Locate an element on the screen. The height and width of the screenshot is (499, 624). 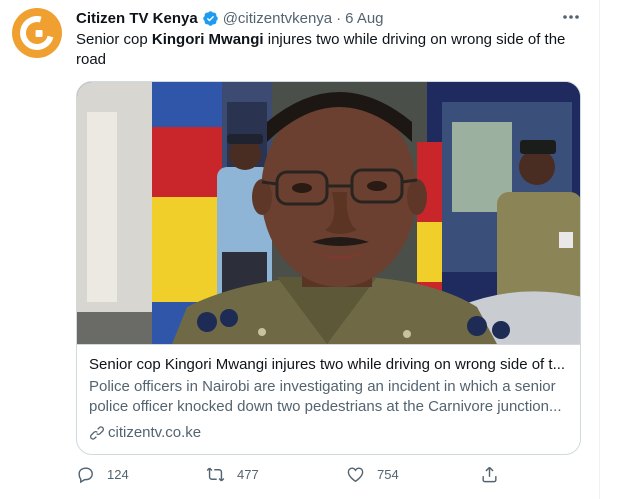
tweet-actions: 124 477 754 is located at coordinates (306, 477).